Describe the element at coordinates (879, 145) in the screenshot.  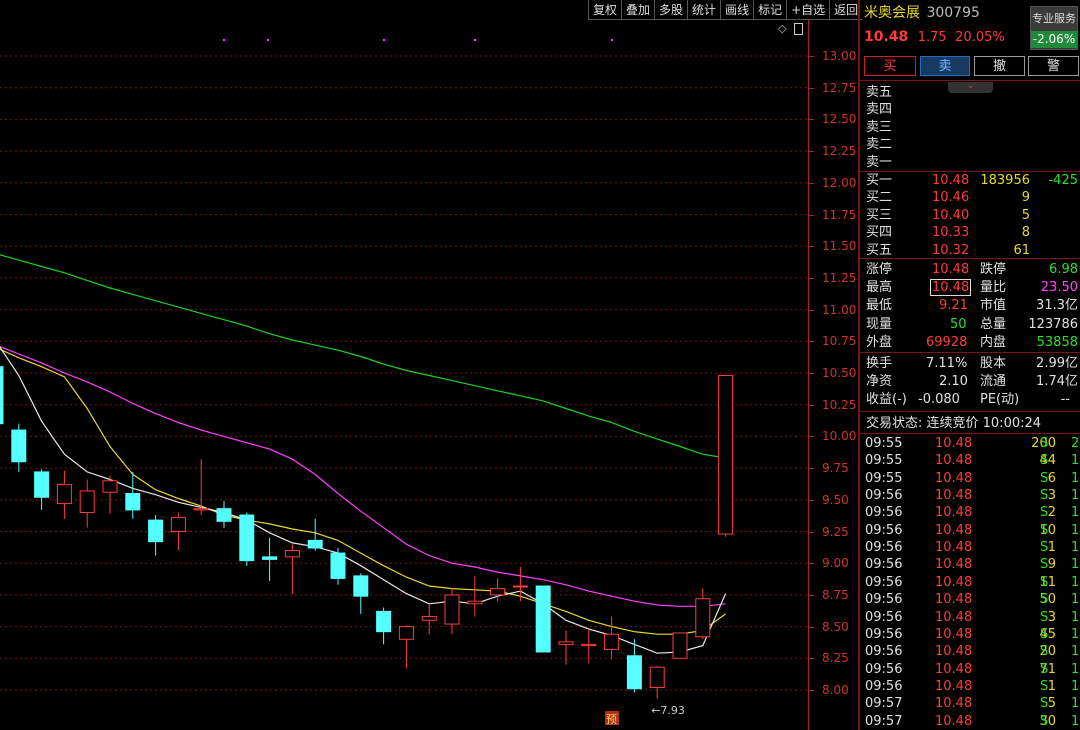
I see `sell-level-label: 卖二` at that location.